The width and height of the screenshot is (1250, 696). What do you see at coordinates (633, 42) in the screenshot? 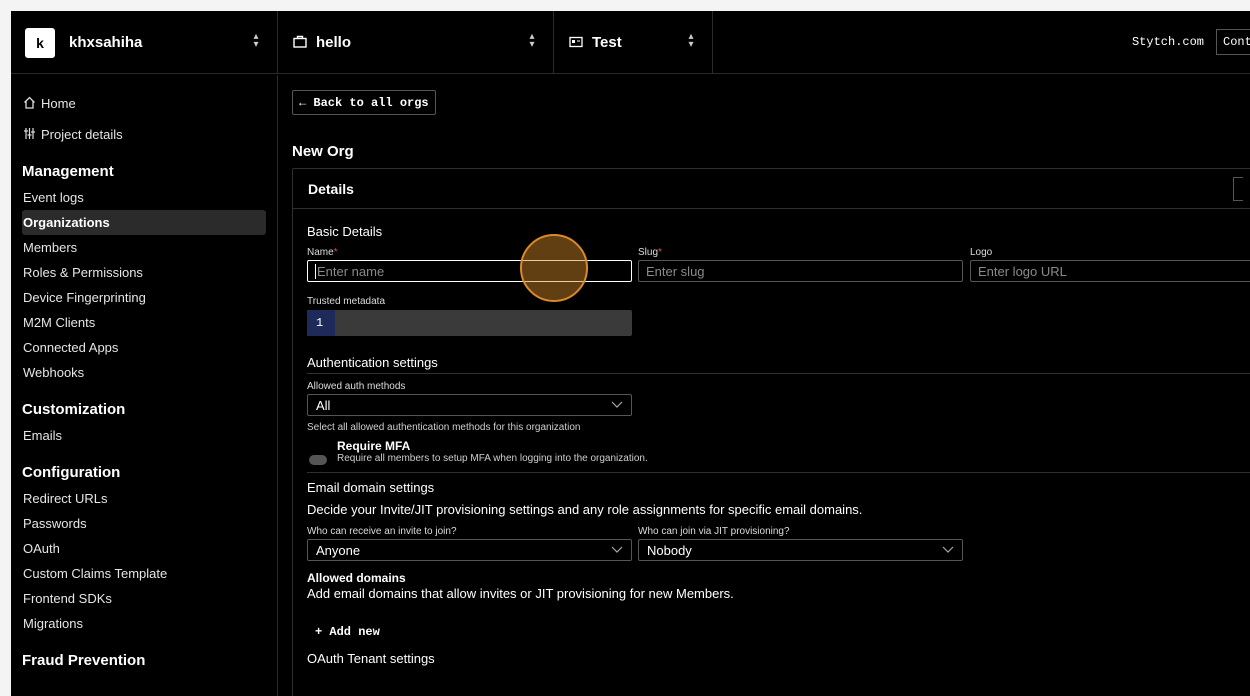
I see `environment-switcher: Test ▴ ▾` at bounding box center [633, 42].